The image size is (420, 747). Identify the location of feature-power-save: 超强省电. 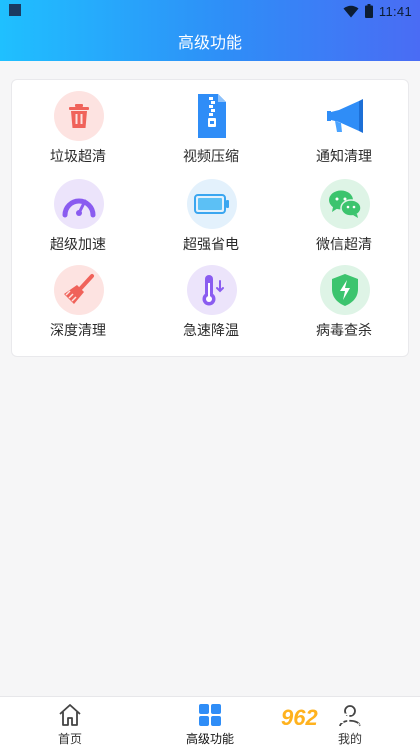
(211, 211).